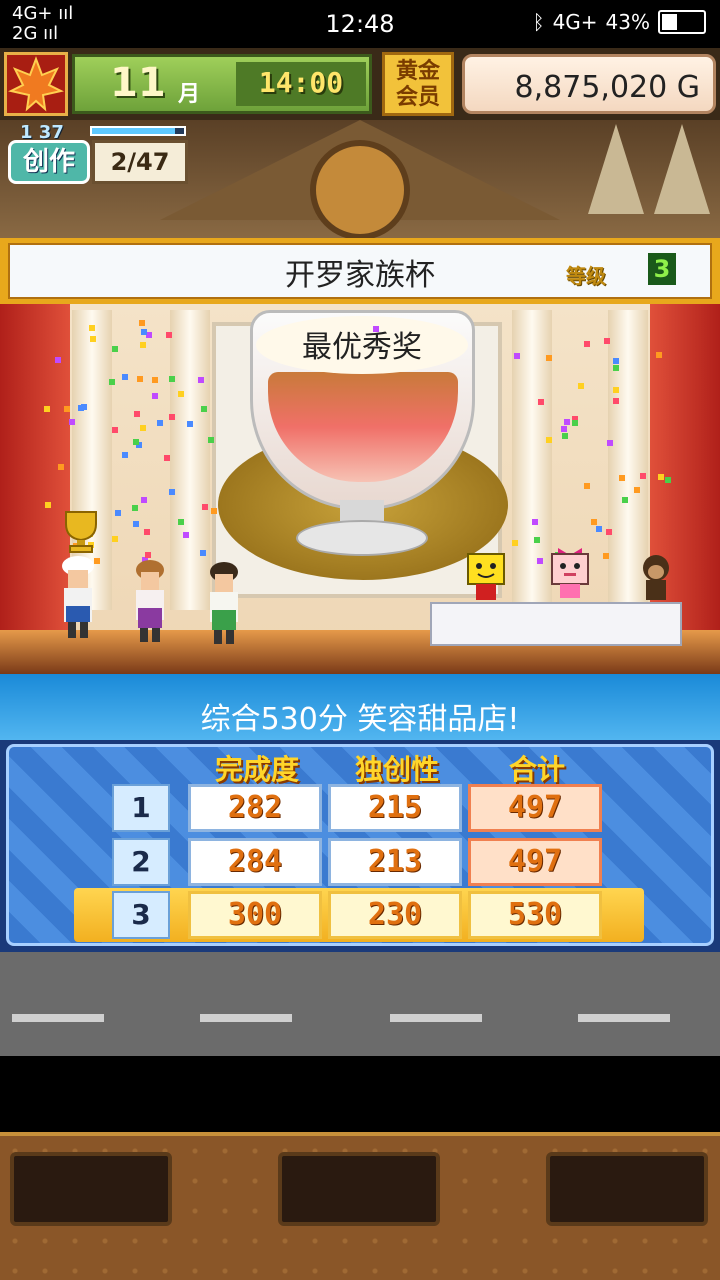 This screenshot has height=1280, width=720. What do you see at coordinates (570, 572) in the screenshot?
I see `judge-pink-character` at bounding box center [570, 572].